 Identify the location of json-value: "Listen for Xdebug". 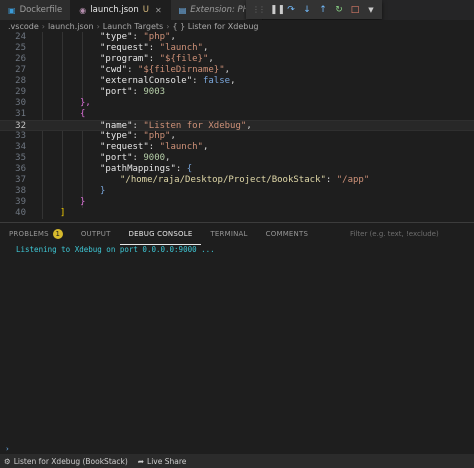
(195, 126).